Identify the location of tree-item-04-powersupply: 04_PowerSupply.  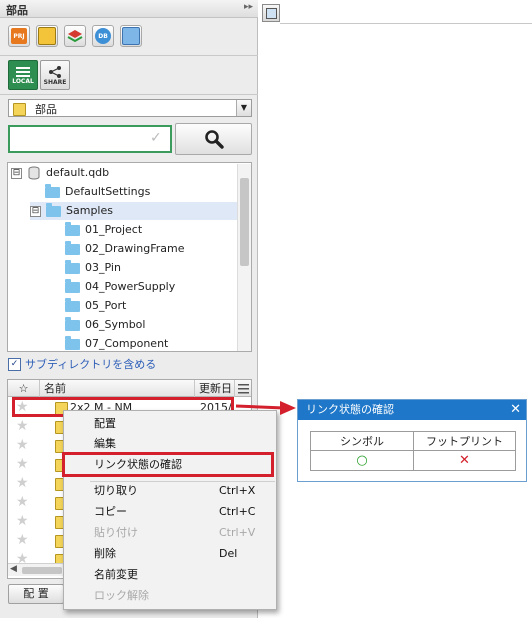
(120, 287).